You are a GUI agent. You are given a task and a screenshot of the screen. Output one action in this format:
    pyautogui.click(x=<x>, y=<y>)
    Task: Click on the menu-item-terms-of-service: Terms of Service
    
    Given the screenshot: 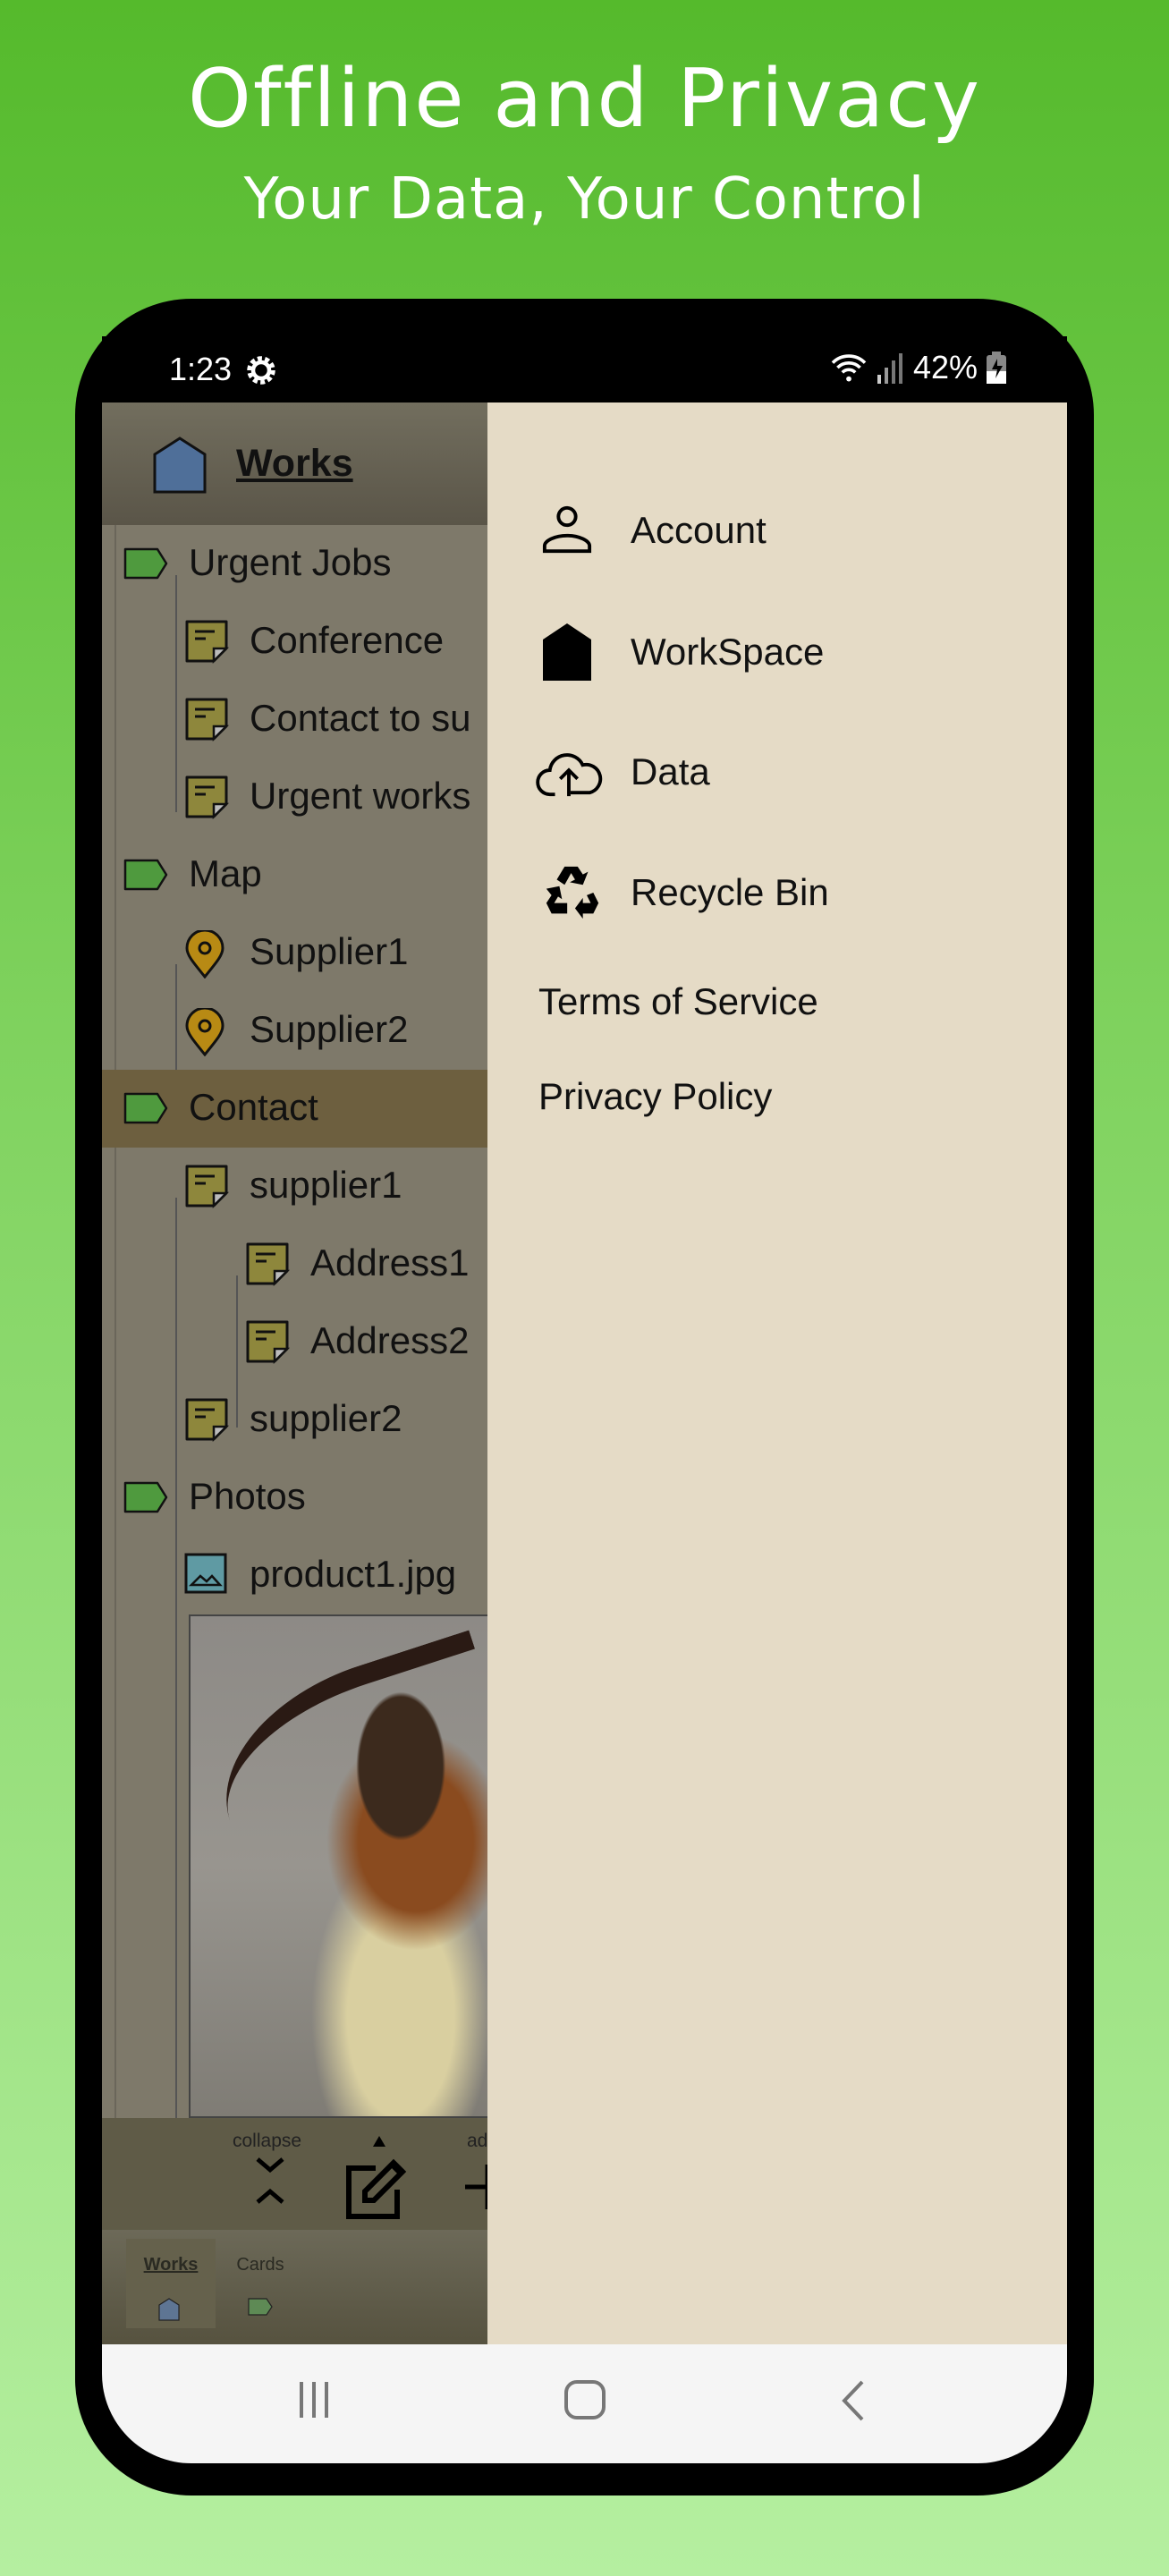 What is the action you would take?
    pyautogui.click(x=777, y=1002)
    